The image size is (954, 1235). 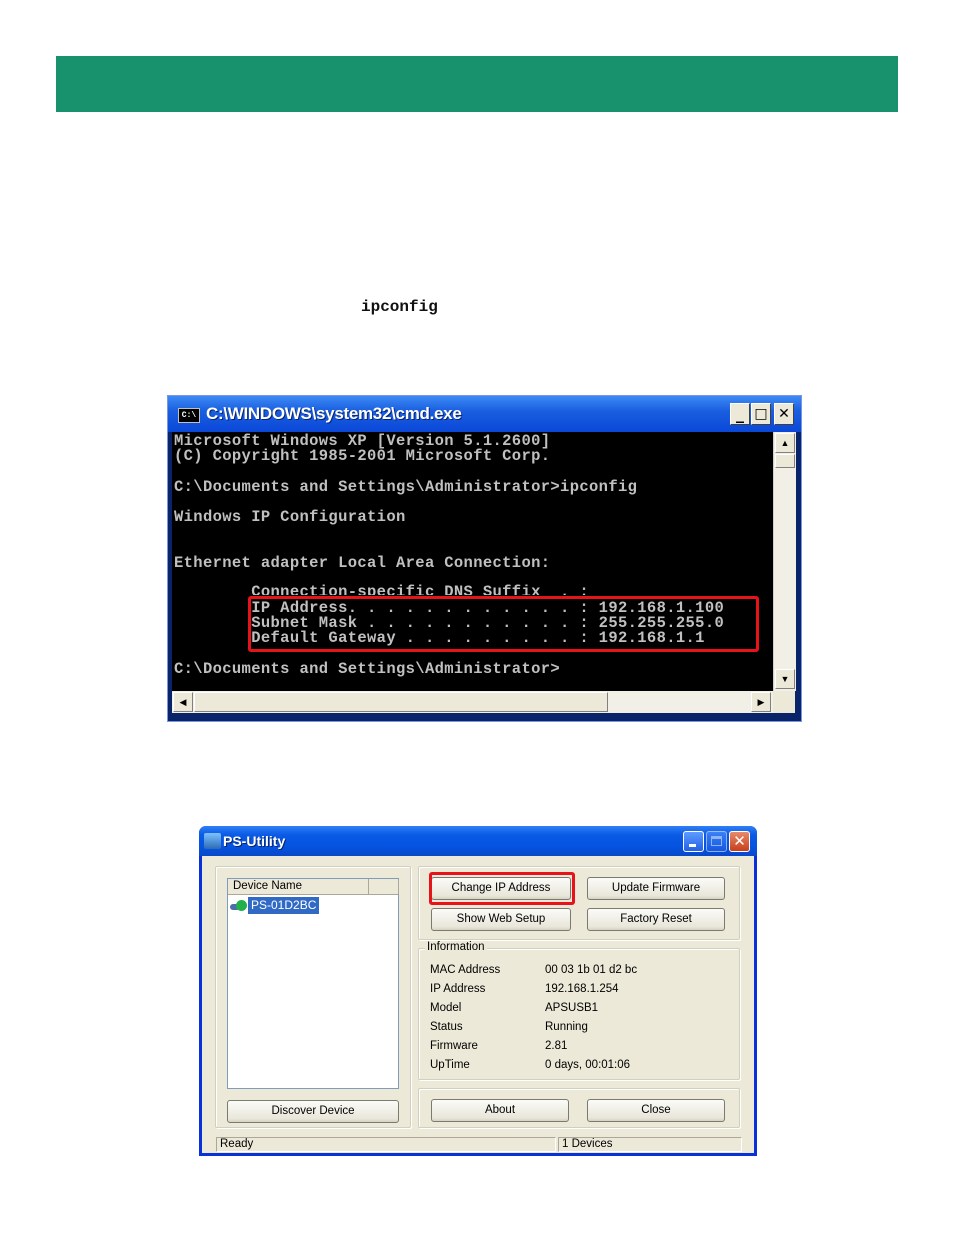 What do you see at coordinates (399, 307) in the screenshot?
I see `inline-command-text: ipconfig` at bounding box center [399, 307].